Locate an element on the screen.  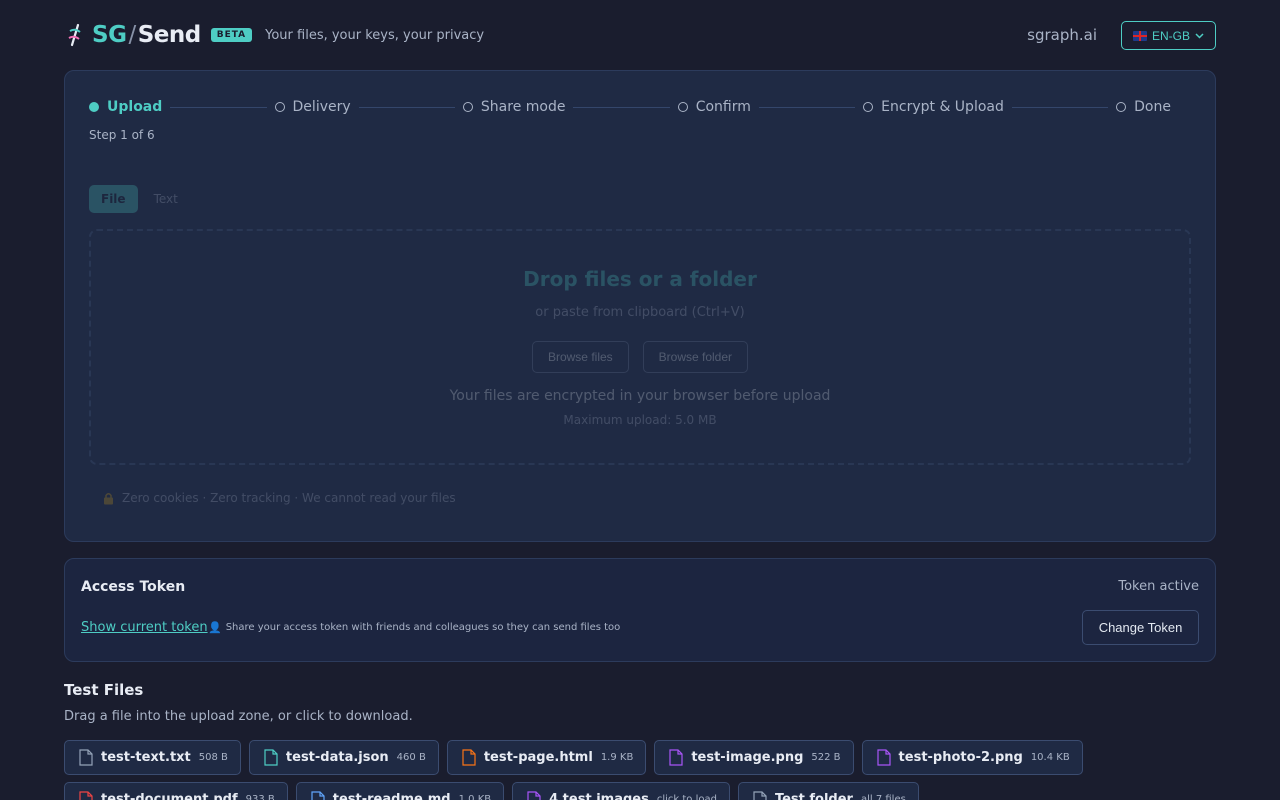
step-done: Done is located at coordinates (1143, 107).